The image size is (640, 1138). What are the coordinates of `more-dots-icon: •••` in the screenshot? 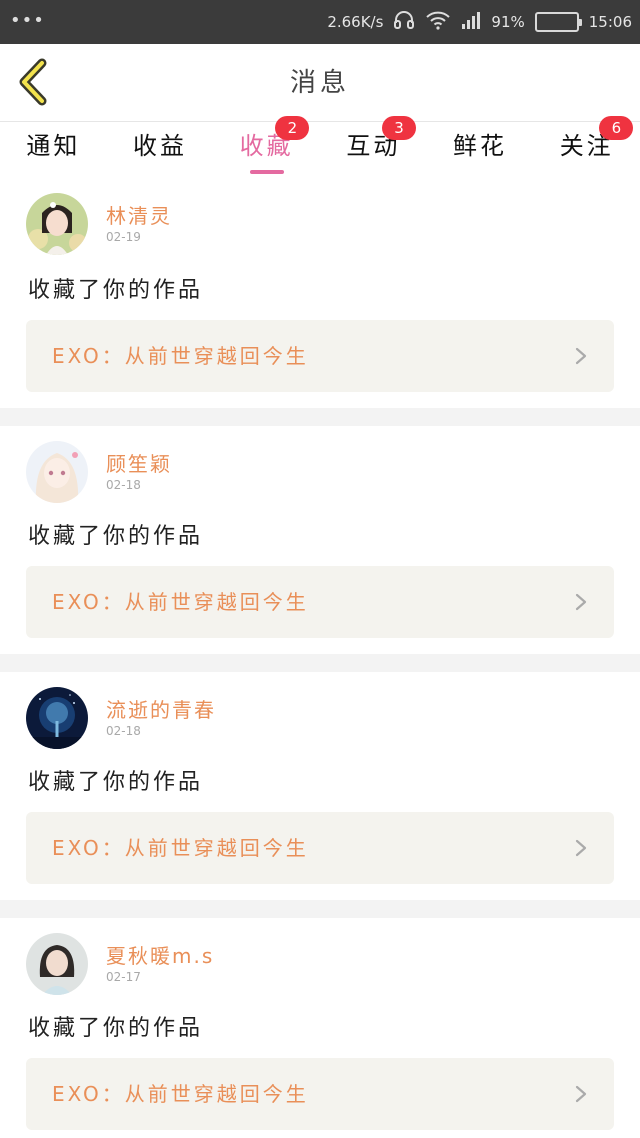 It's located at (27, 20).